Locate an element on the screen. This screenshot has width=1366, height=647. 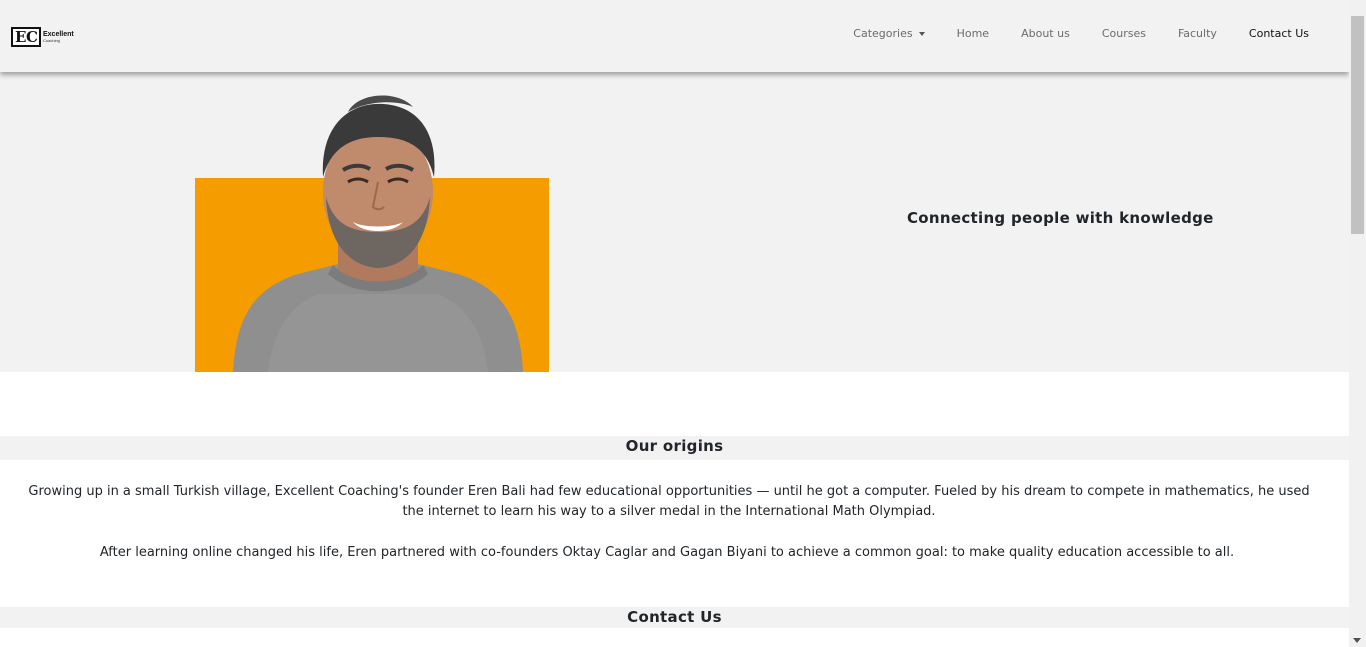
logo-mark: E C is located at coordinates (26, 36).